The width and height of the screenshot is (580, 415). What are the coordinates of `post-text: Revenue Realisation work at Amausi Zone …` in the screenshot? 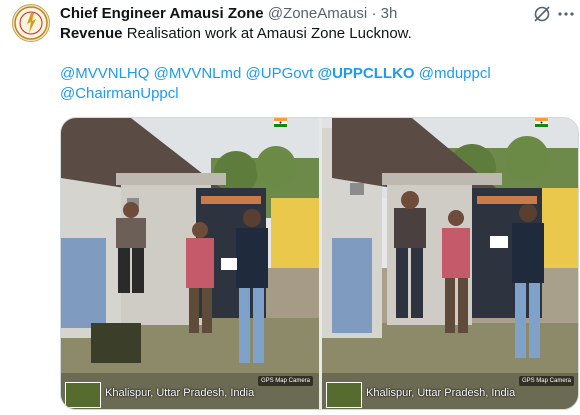 It's located at (310, 34).